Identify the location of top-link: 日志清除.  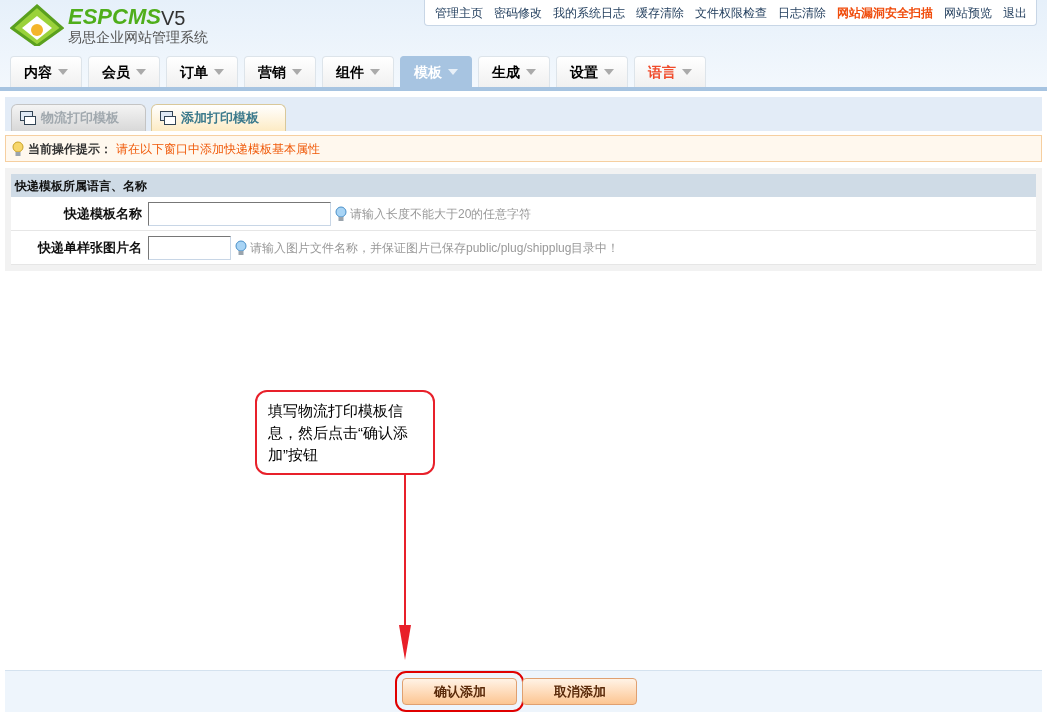
(801, 12).